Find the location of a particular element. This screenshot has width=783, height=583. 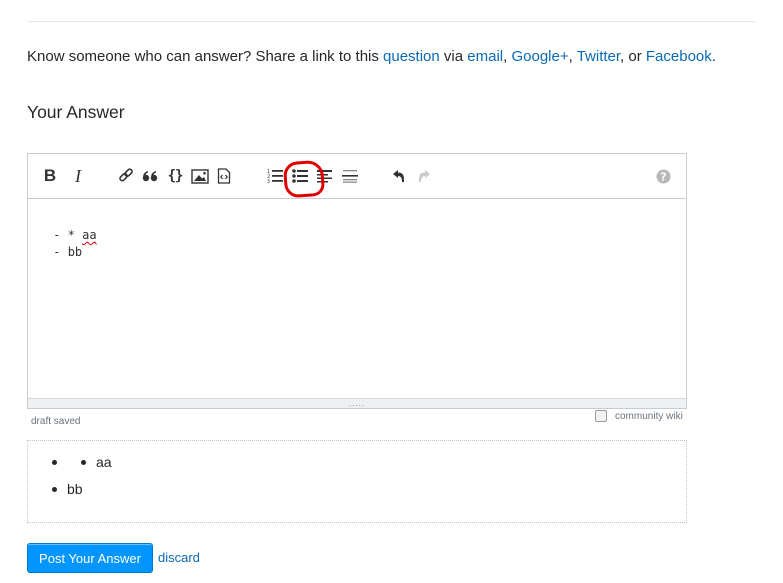

nested-bullet-icon is located at coordinates (83, 462).